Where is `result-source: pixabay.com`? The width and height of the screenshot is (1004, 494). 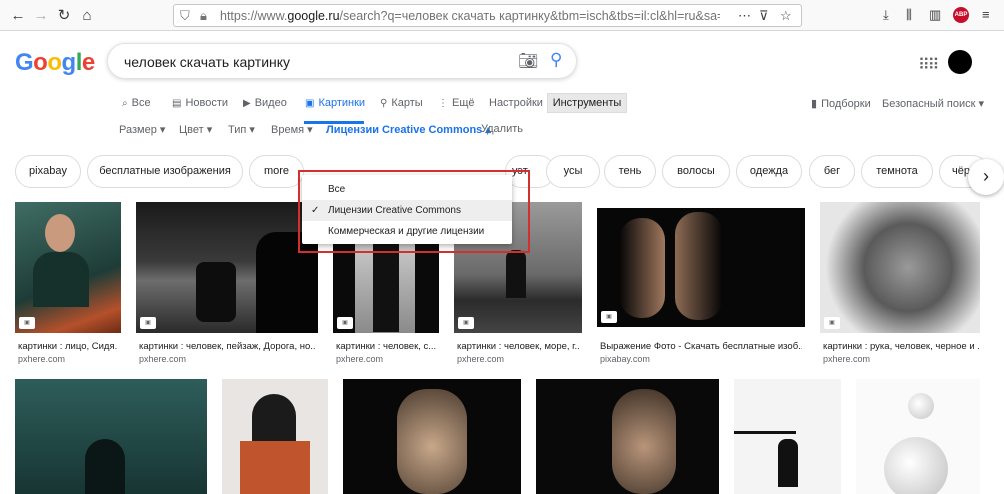 result-source: pixabay.com is located at coordinates (625, 359).